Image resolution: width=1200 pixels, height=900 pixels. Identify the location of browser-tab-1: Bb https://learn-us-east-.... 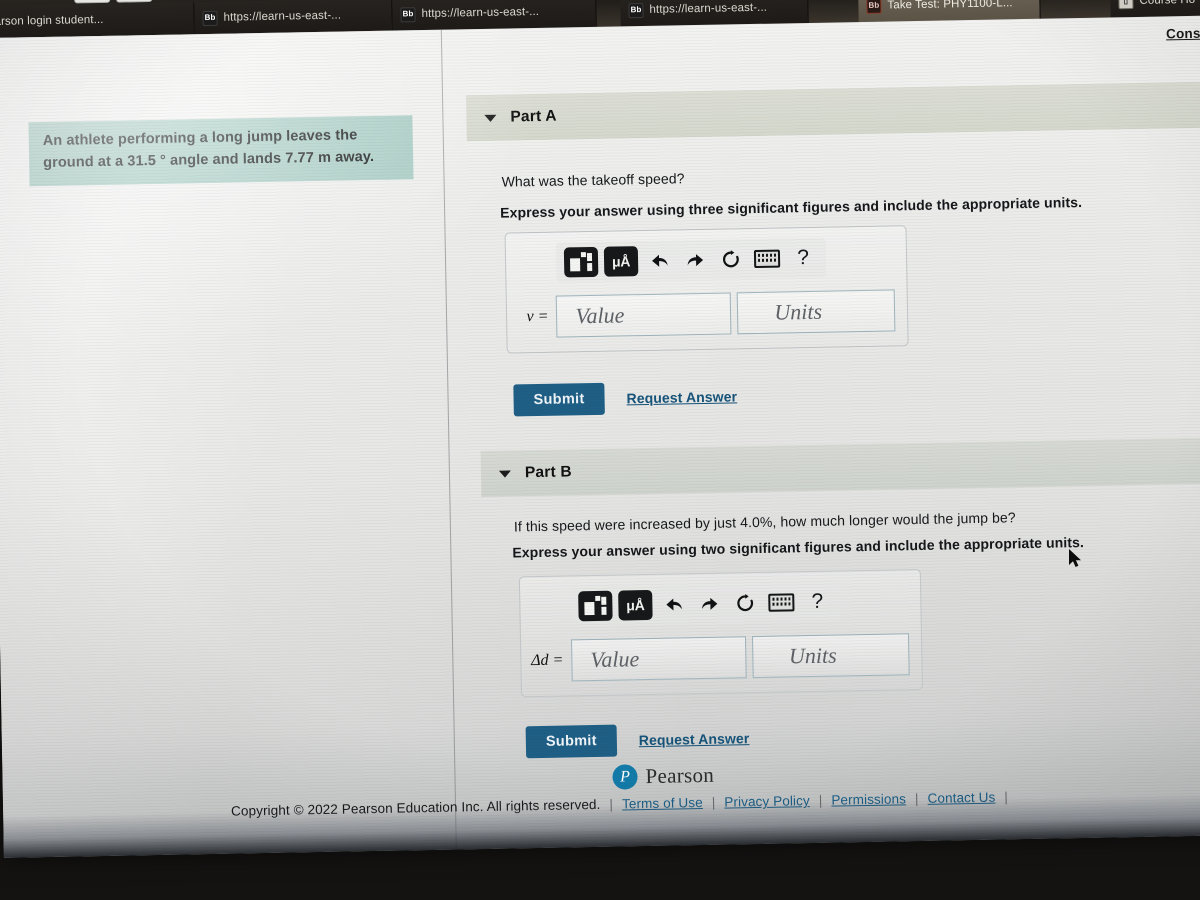
(293, 17).